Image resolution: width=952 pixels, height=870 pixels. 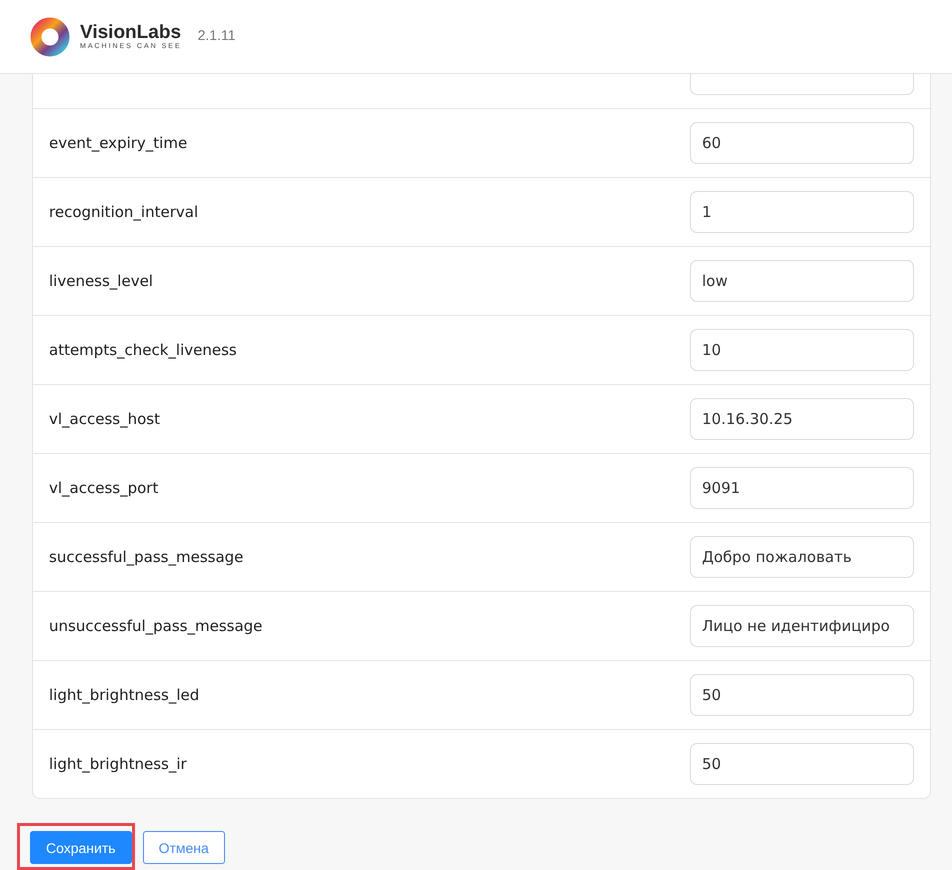 What do you see at coordinates (131, 33) in the screenshot?
I see `brand-name: VisionLabs` at bounding box center [131, 33].